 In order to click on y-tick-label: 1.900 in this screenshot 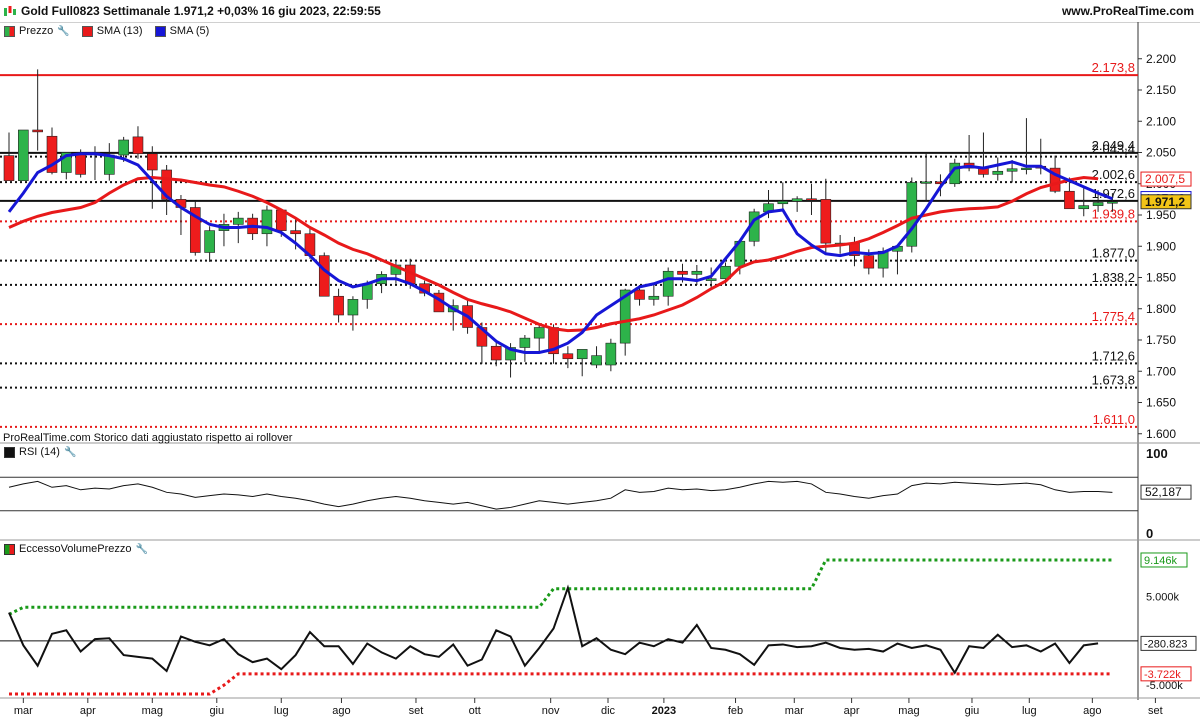, I will do `click(1161, 246)`.